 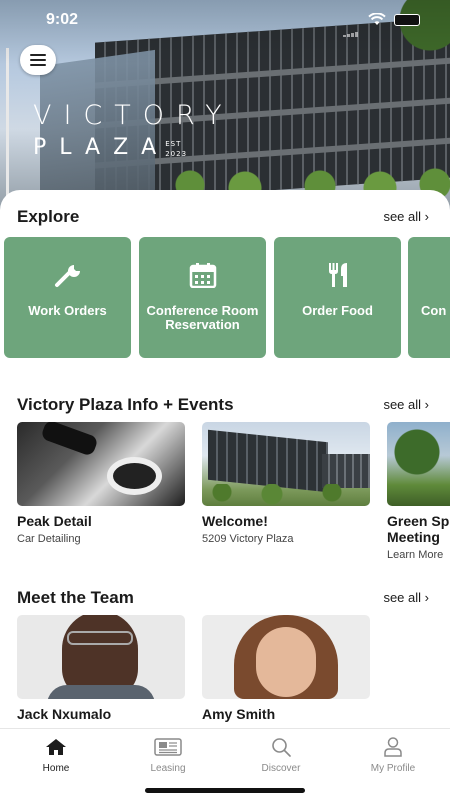 I want to click on tile-work-orders: Work Orders, so click(x=67, y=297).